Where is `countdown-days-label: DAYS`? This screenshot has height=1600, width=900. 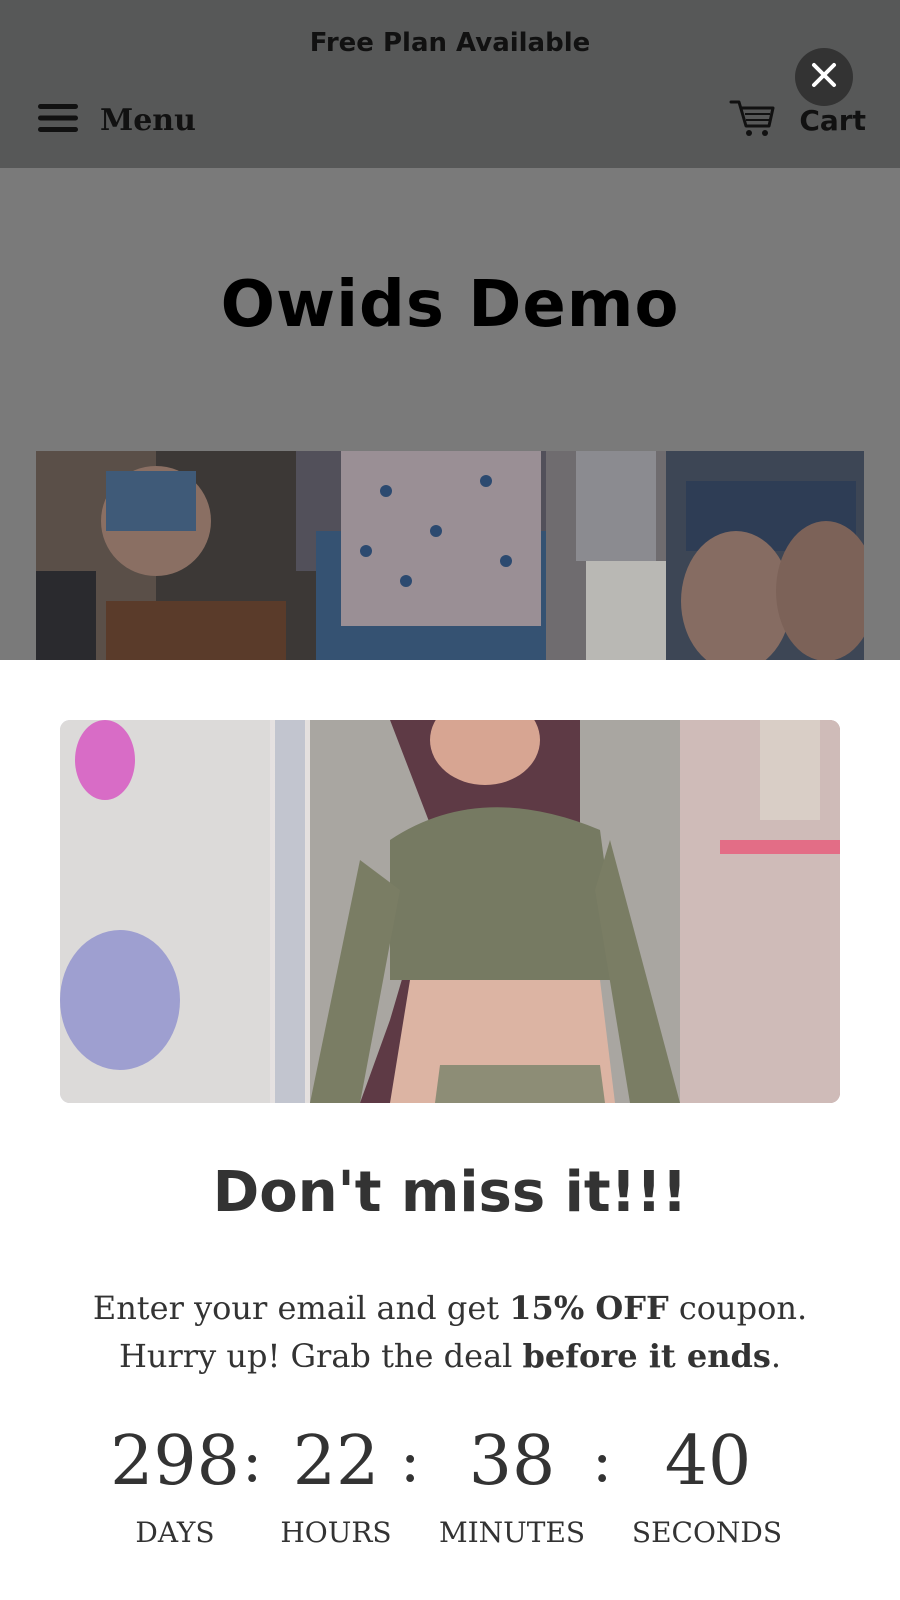
countdown-days-label: DAYS is located at coordinates (175, 1532).